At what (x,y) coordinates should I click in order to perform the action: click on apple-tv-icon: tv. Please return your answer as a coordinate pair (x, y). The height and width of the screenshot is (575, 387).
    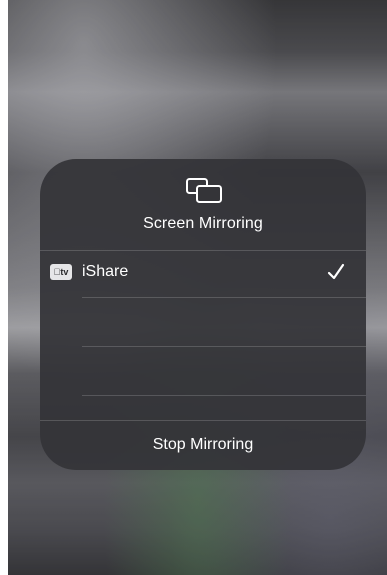
    Looking at the image, I should click on (61, 272).